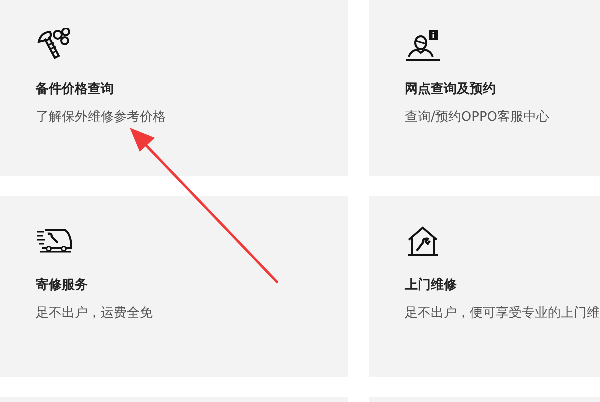  I want to click on card-description: 足不出户，便可享受专业的上门维, so click(502, 313).